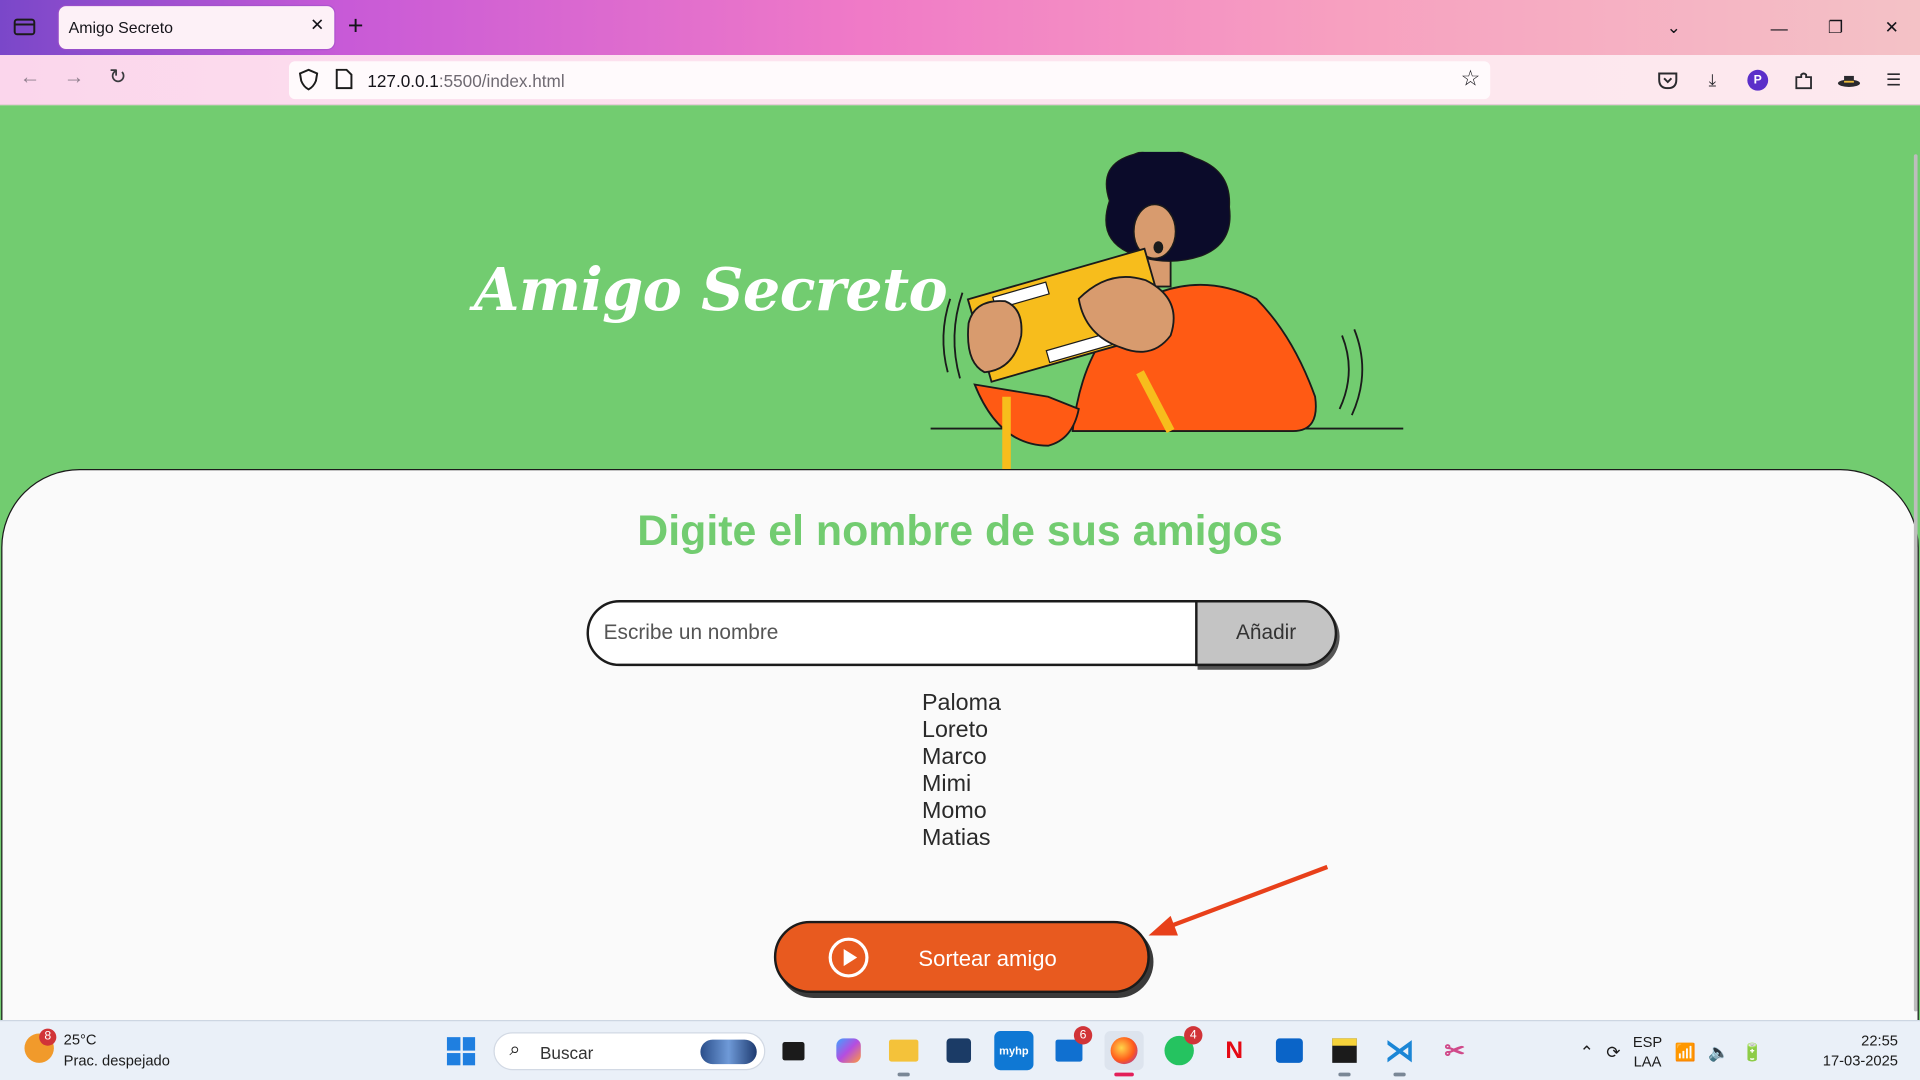 This screenshot has width=1920, height=1080. I want to click on temperature: 25°C, so click(80, 1039).